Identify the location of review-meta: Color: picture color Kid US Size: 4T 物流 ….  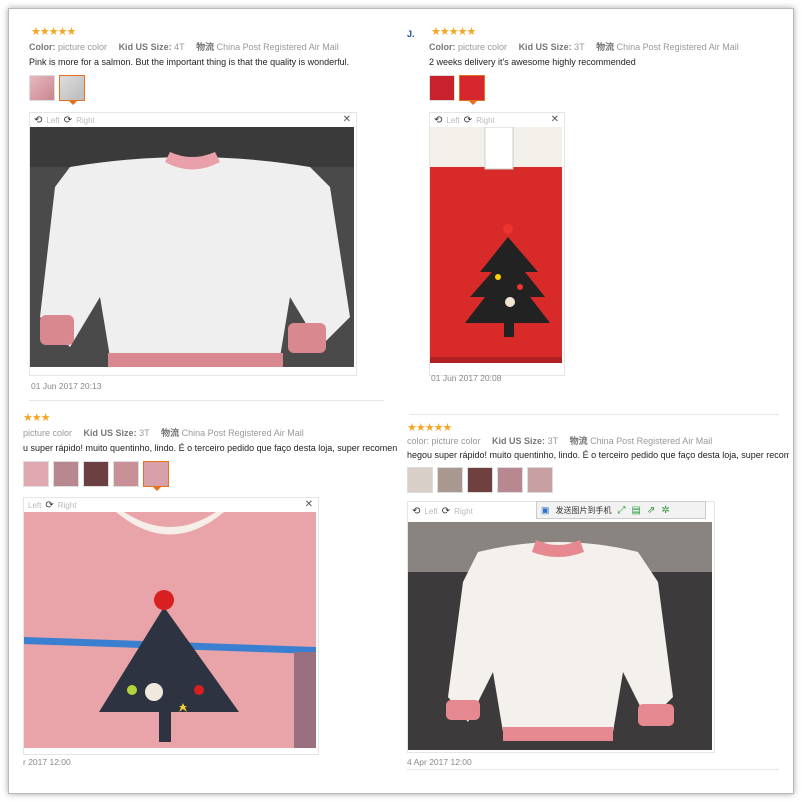
(184, 47).